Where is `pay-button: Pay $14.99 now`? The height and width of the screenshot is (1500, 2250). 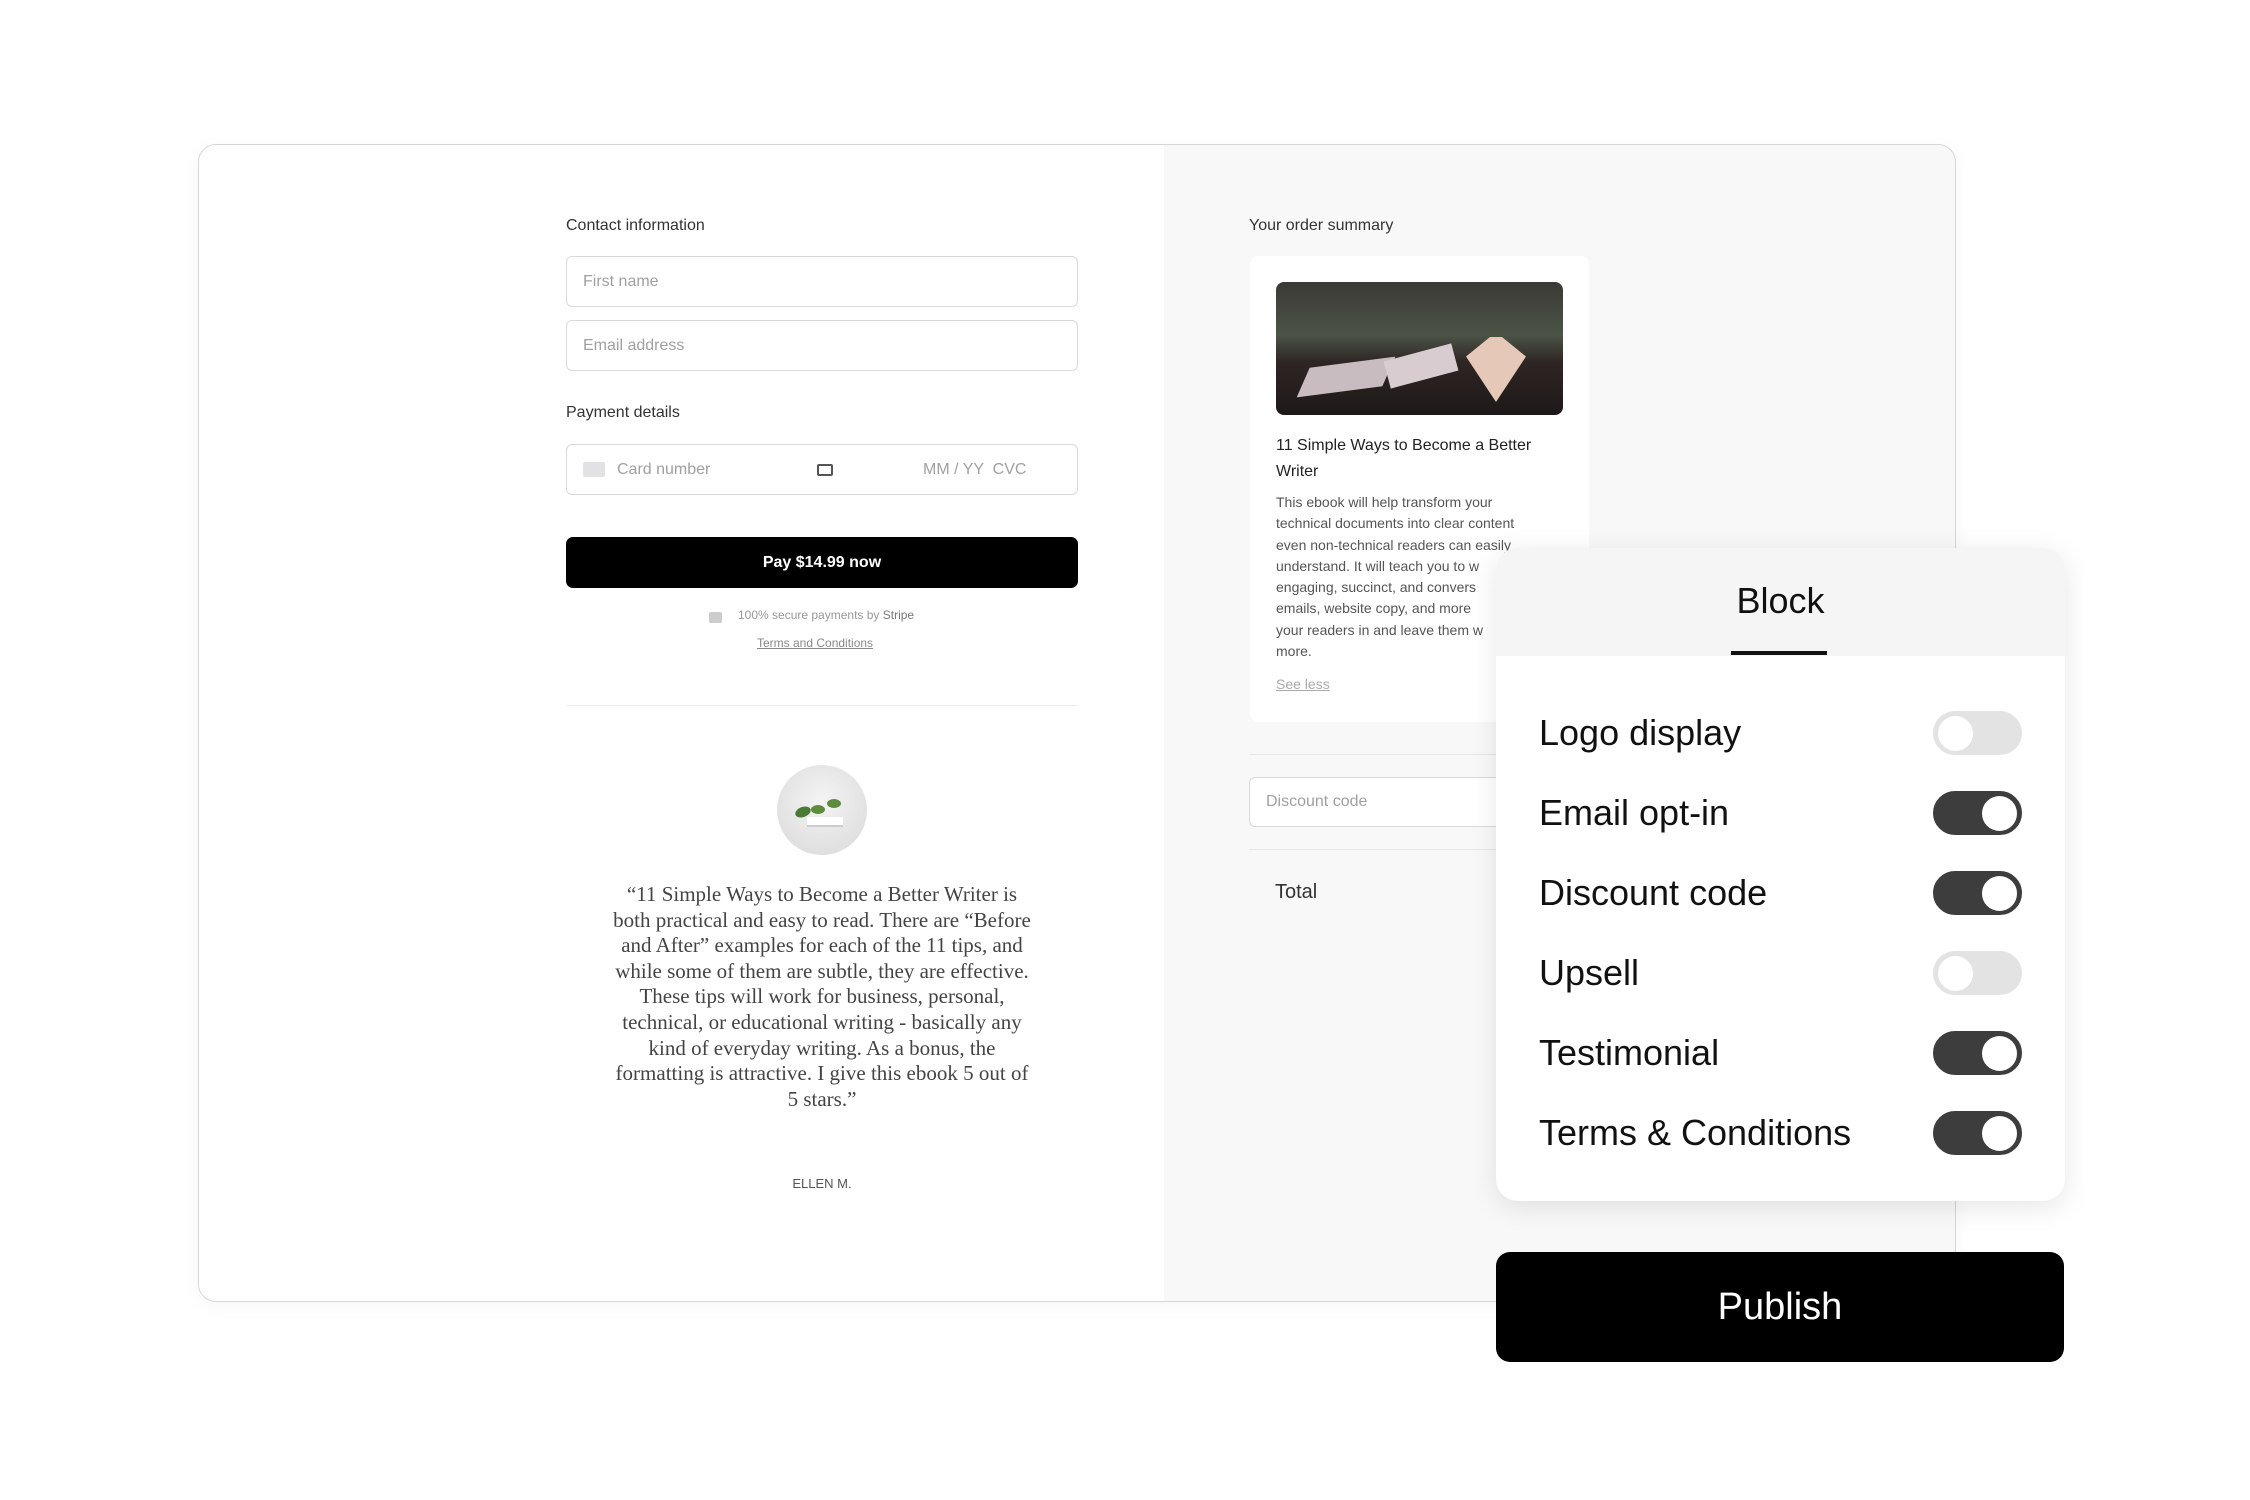 pay-button: Pay $14.99 now is located at coordinates (822, 562).